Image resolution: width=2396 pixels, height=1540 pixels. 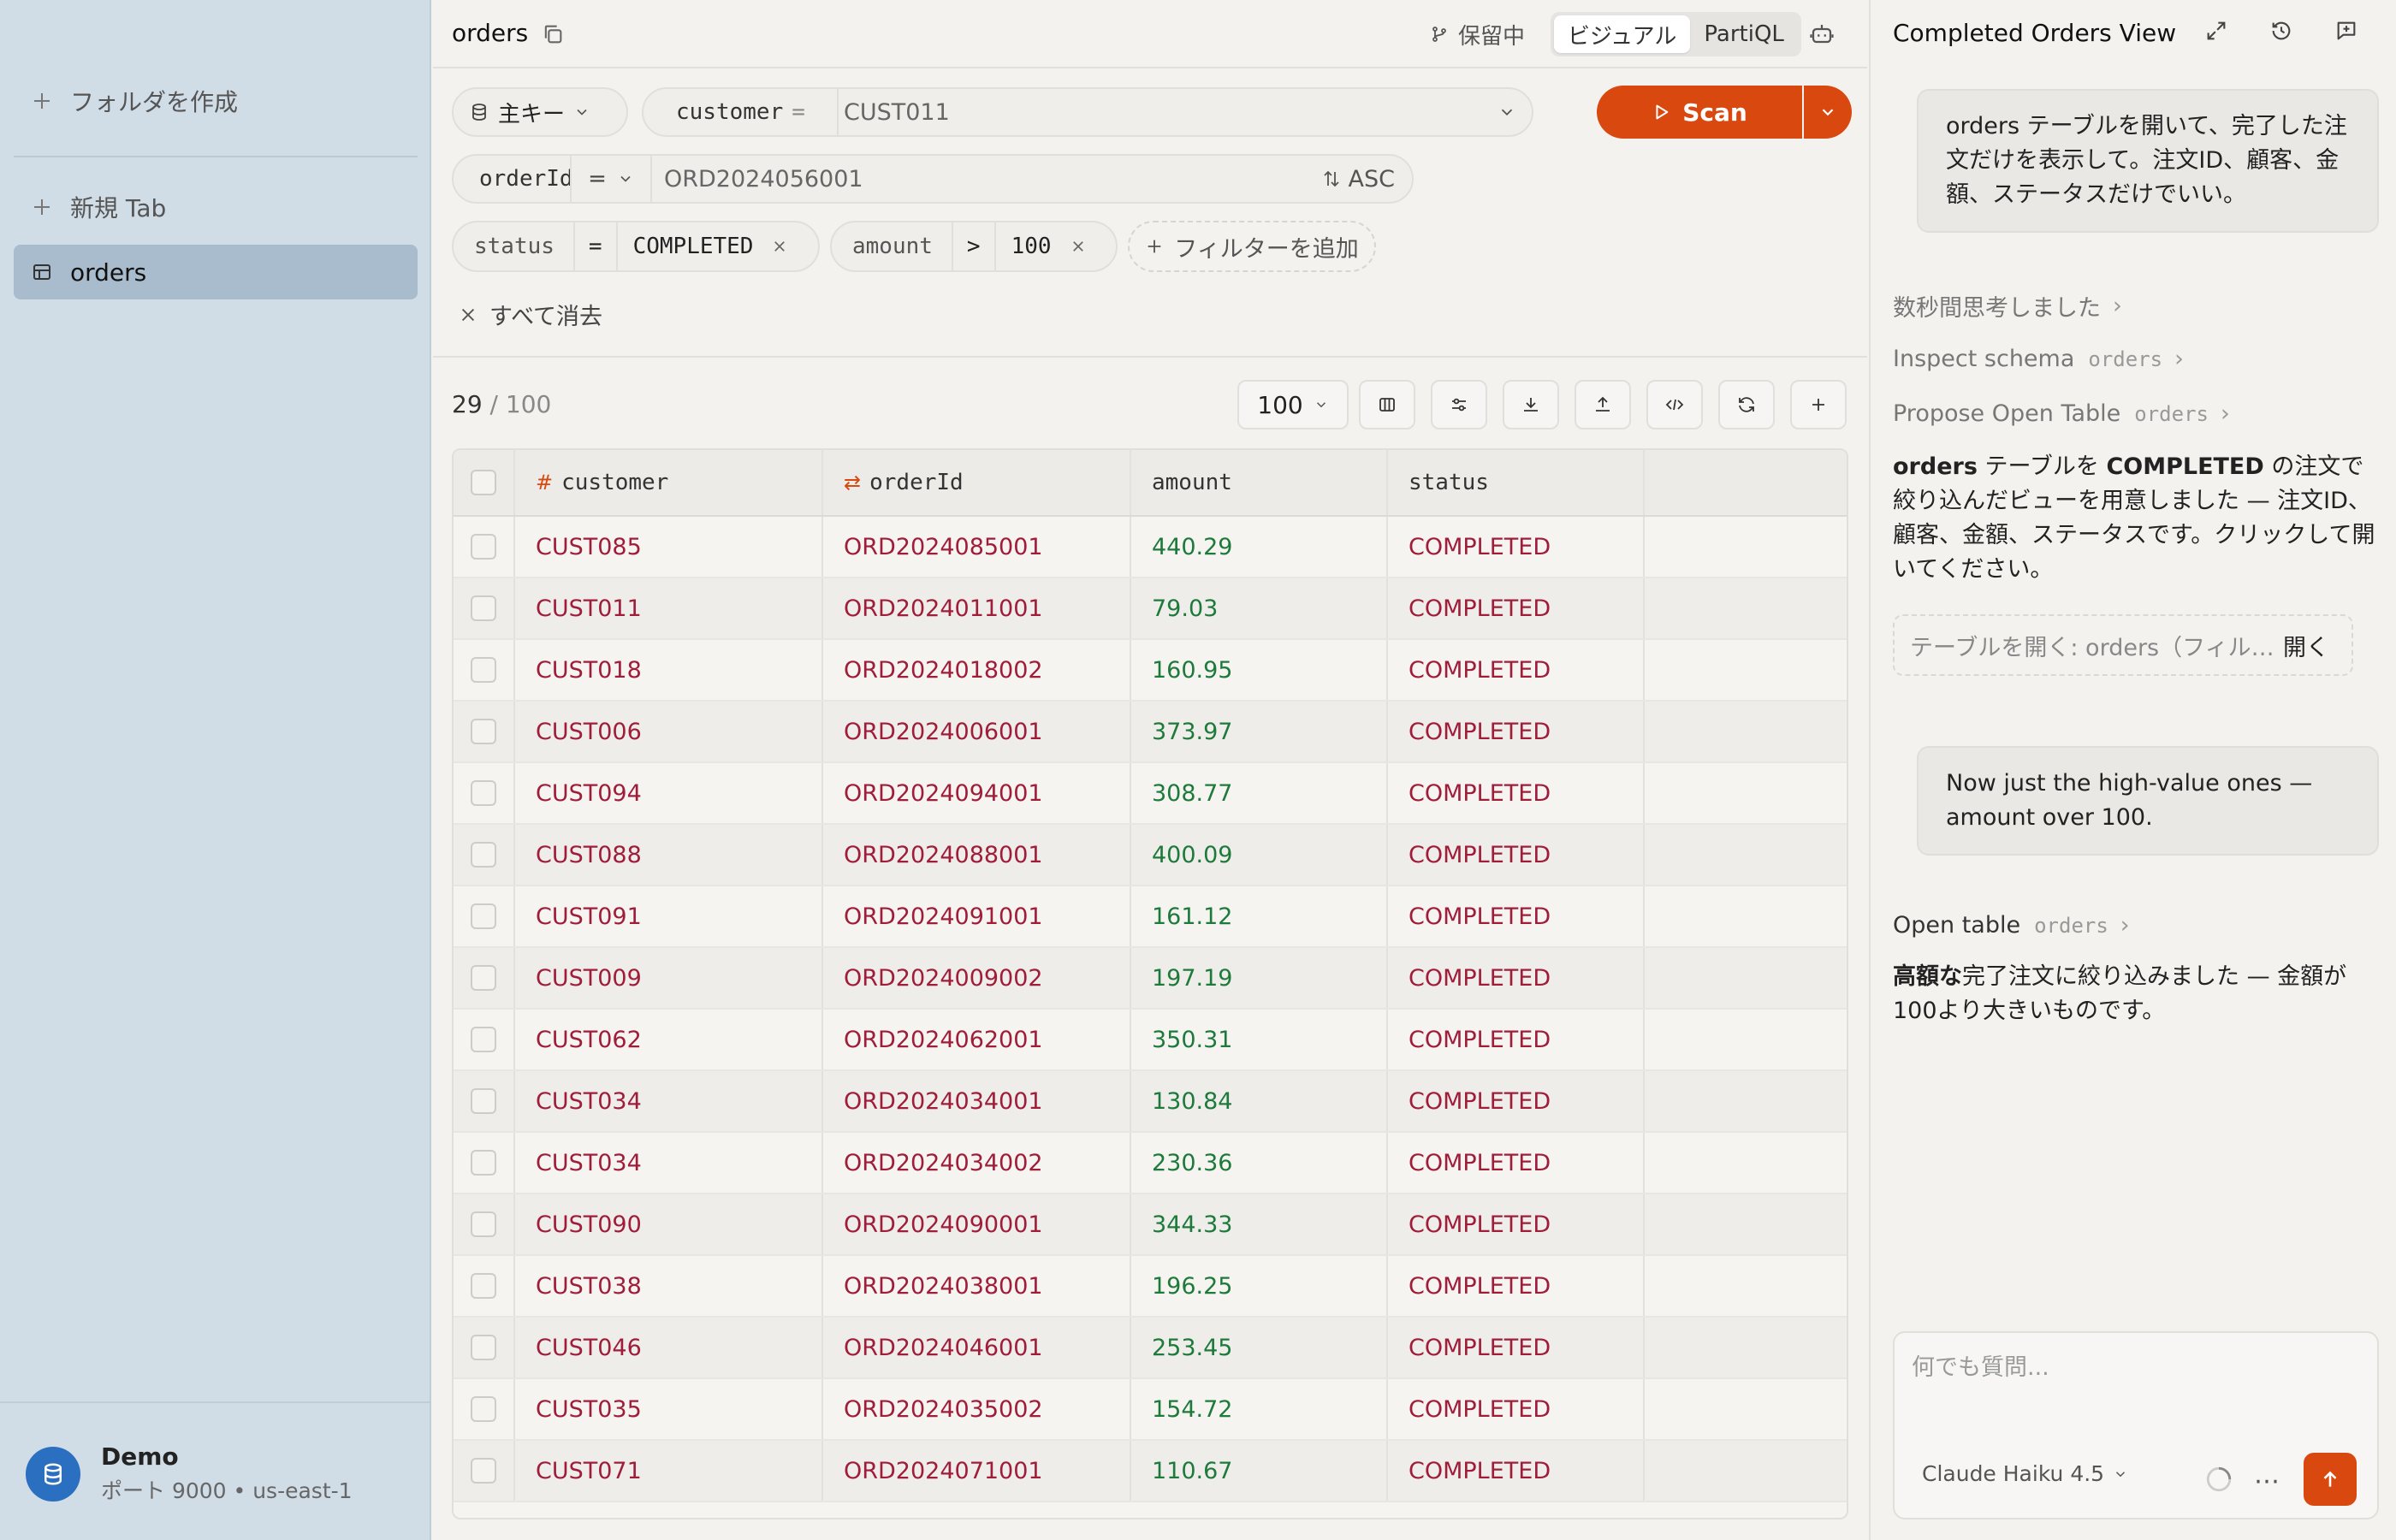 What do you see at coordinates (1259, 482) in the screenshot?
I see `column-header-amount: amount` at bounding box center [1259, 482].